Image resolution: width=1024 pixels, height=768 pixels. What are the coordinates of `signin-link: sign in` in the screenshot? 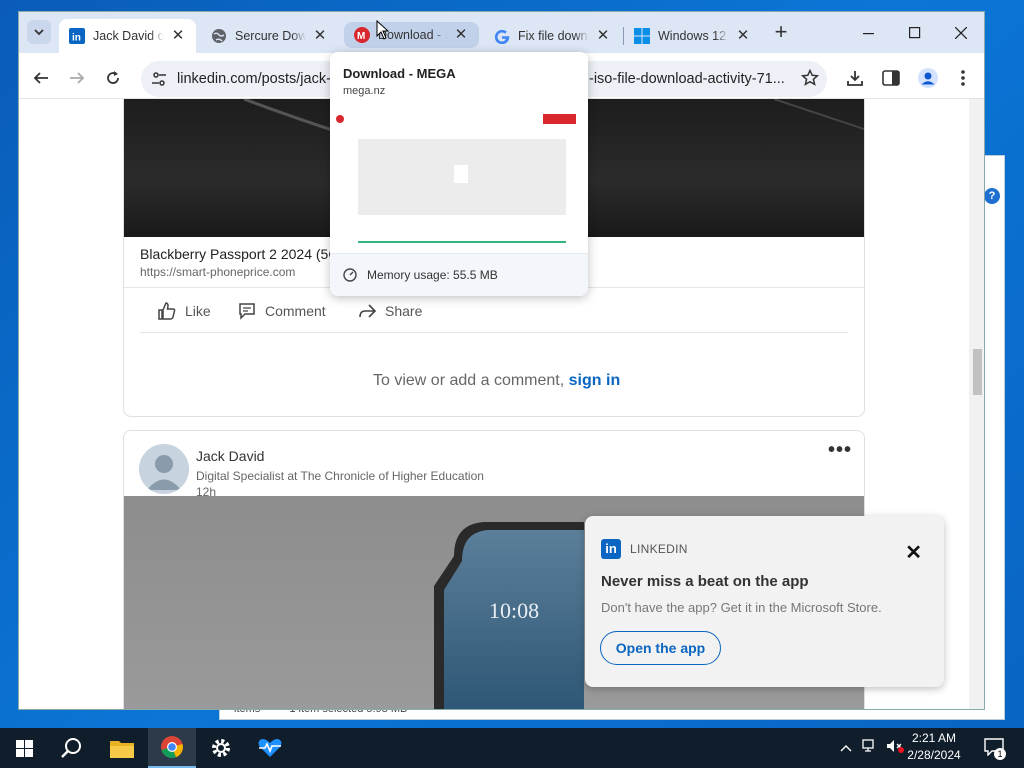 It's located at (595, 380).